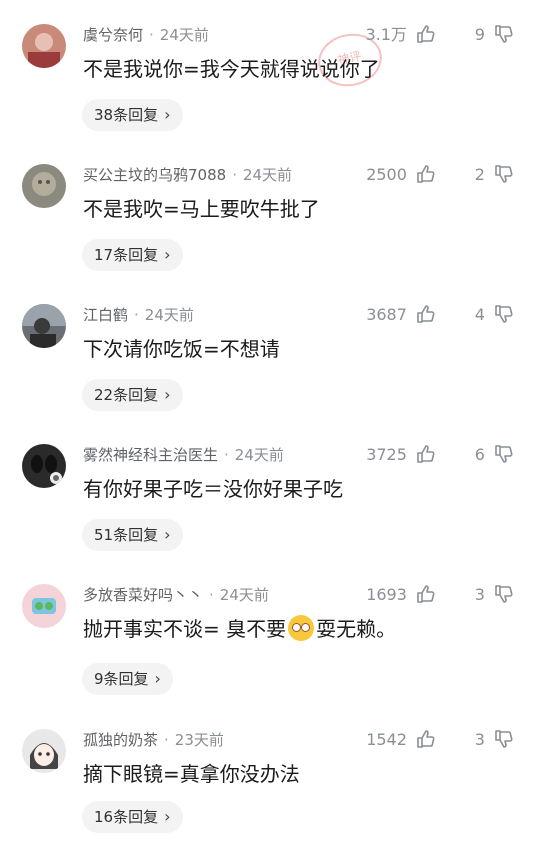 Image resolution: width=540 pixels, height=847 pixels. I want to click on comment-meta: 孤独的奶茶 · 23天前, so click(153, 740).